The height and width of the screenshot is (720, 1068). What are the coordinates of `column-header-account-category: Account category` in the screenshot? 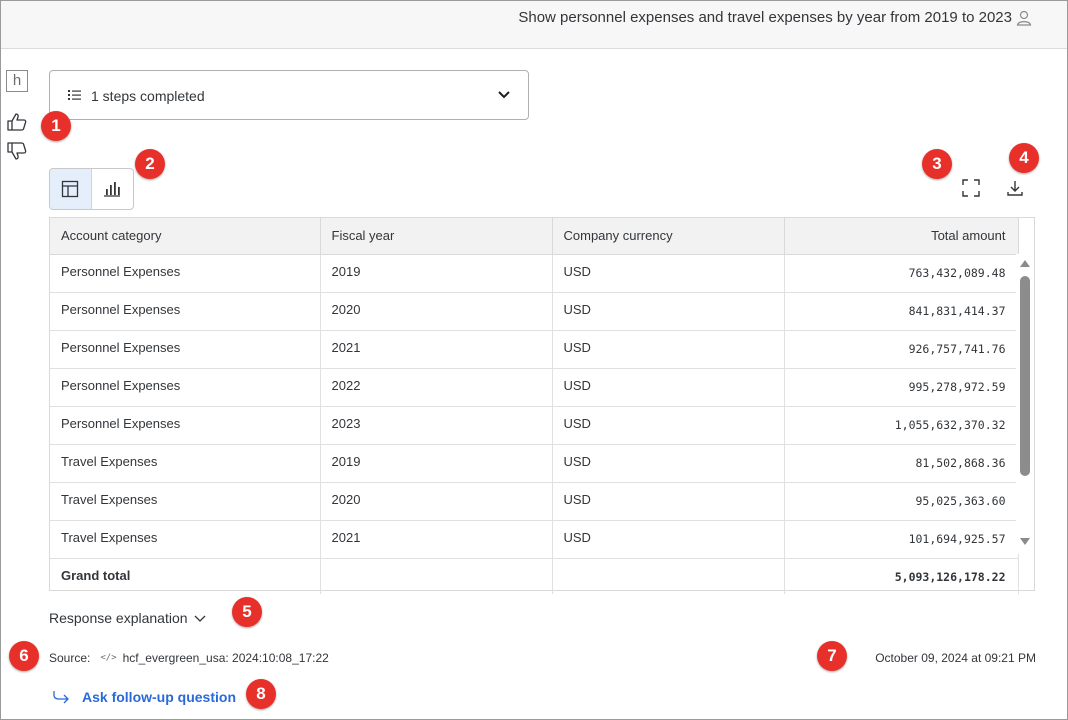 It's located at (185, 236).